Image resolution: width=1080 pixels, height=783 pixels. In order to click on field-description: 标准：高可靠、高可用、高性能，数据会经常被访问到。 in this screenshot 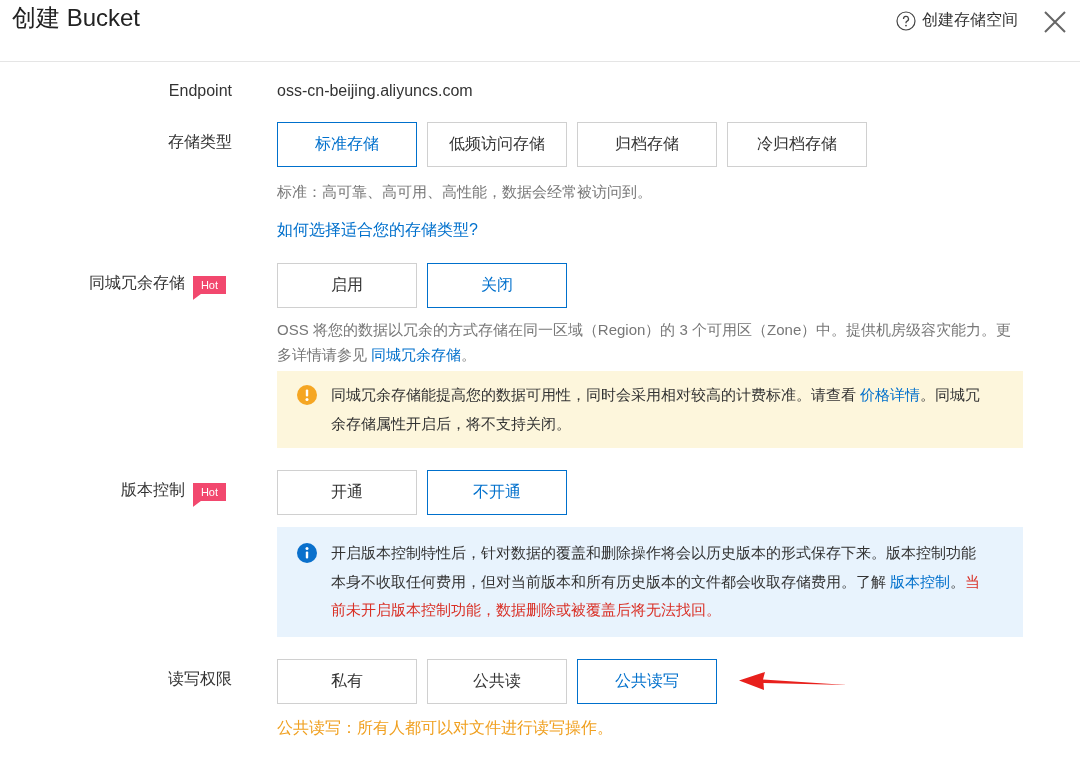, I will do `click(465, 192)`.